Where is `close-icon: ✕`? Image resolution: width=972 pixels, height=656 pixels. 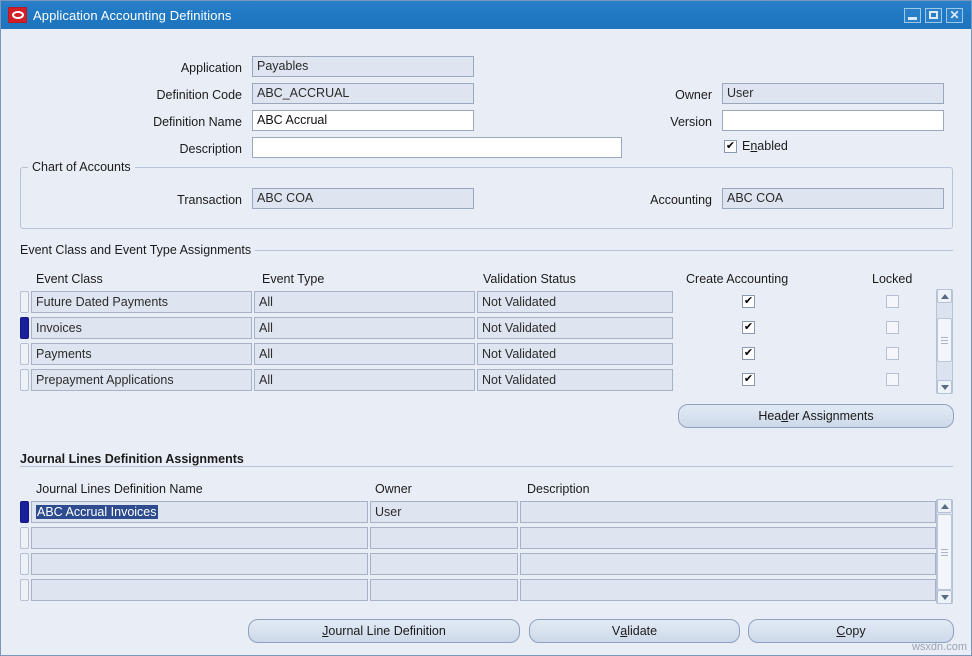 close-icon: ✕ is located at coordinates (954, 14).